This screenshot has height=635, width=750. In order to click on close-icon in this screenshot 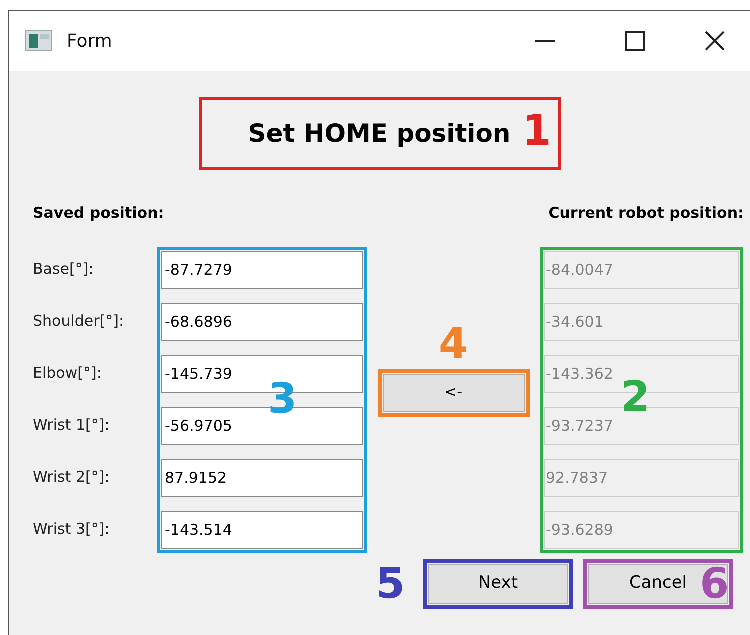, I will do `click(715, 41)`.